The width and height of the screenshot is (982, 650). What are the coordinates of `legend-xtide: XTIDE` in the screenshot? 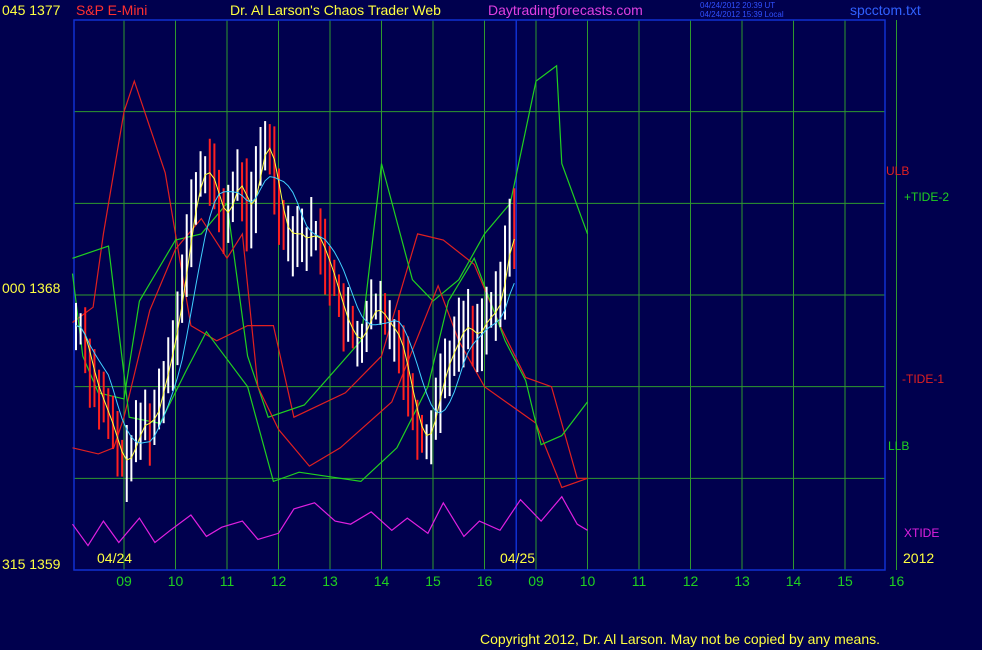 It's located at (922, 533).